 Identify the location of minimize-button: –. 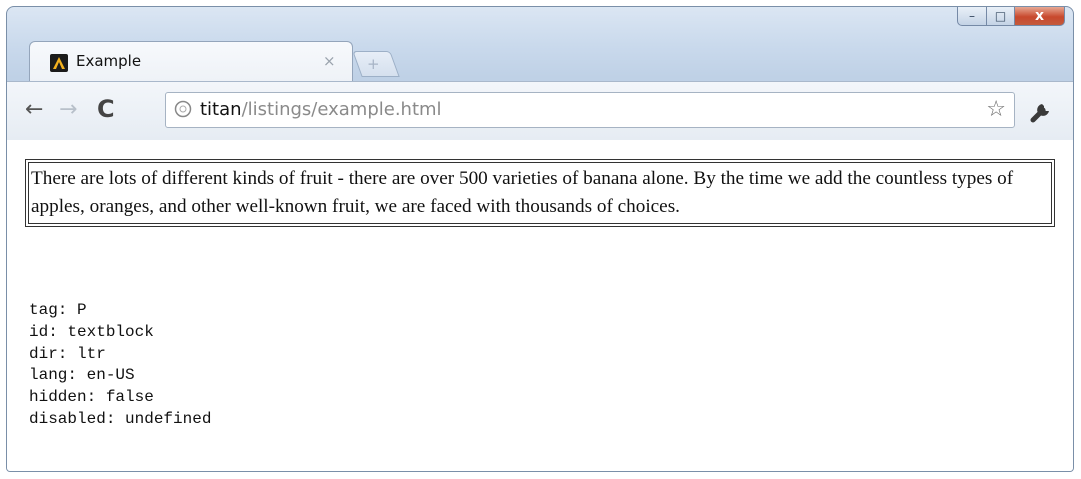
(972, 16).